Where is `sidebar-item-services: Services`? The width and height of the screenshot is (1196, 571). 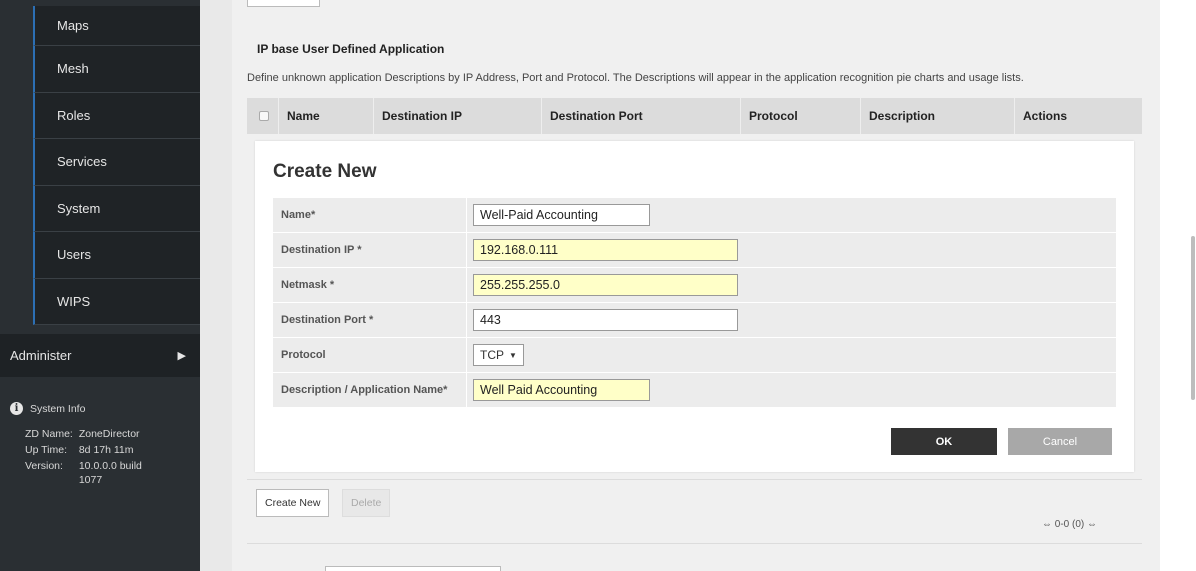 sidebar-item-services: Services is located at coordinates (116, 162).